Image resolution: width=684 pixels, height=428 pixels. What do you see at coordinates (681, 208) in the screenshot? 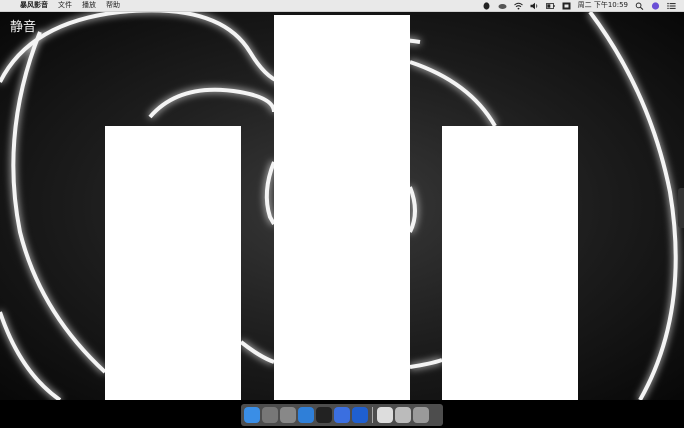
I see `side-panel-handle` at bounding box center [681, 208].